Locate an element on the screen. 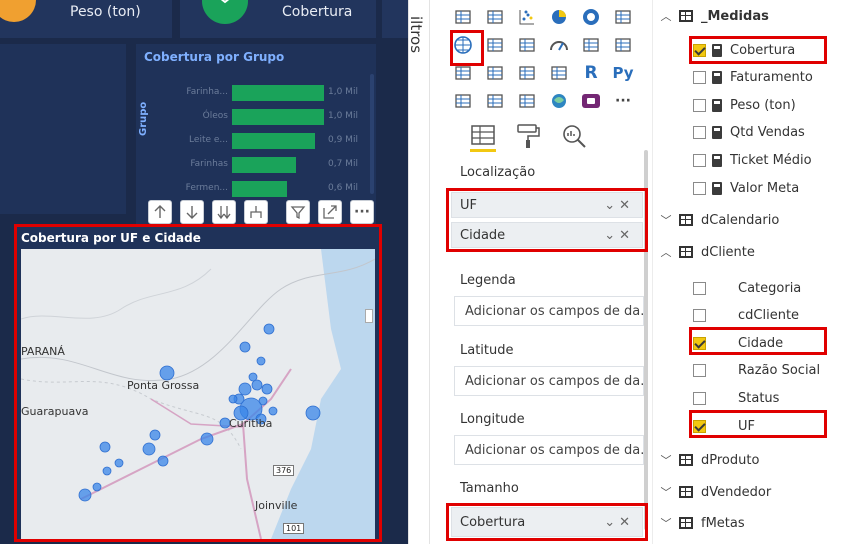 The width and height of the screenshot is (844, 544). table-dcliente: ︿ dCliente is located at coordinates (707, 252).